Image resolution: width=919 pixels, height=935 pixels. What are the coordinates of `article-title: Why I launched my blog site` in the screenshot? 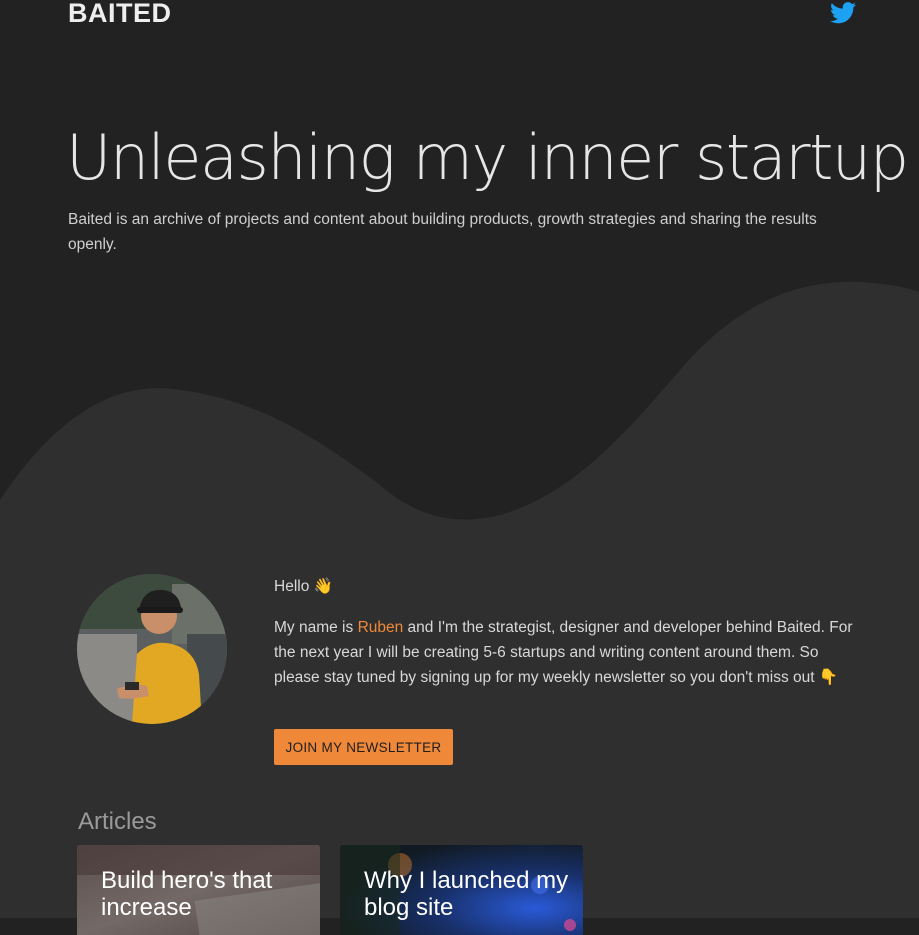 It's located at (466, 894).